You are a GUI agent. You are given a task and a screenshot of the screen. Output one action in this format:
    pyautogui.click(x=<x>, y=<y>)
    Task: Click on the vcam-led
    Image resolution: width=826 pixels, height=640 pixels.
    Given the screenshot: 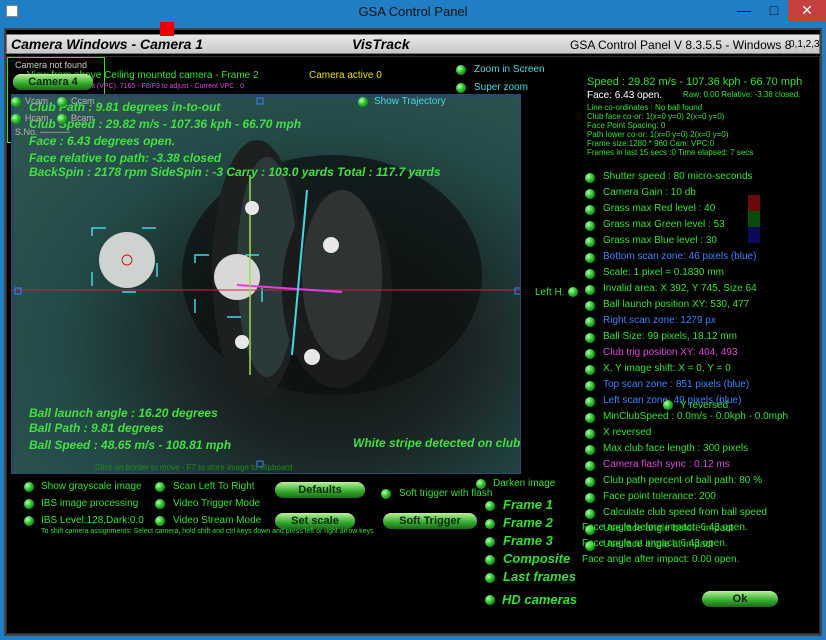 What is the action you would take?
    pyautogui.click(x=16, y=102)
    